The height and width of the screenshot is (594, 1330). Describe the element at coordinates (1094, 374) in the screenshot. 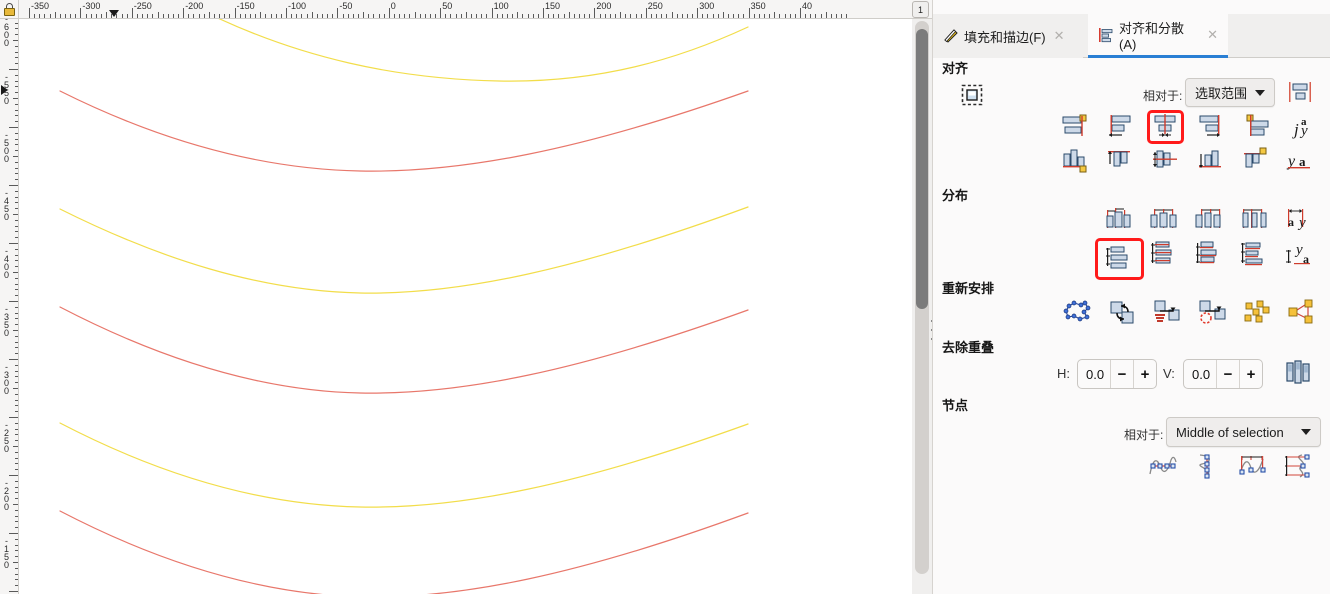

I see `overlap-h-value: 0.0` at that location.